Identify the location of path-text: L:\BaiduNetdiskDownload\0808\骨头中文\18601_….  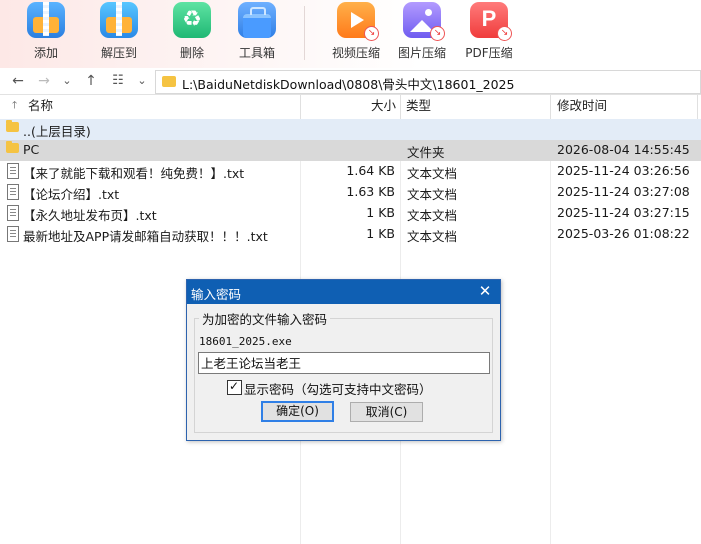
(348, 84).